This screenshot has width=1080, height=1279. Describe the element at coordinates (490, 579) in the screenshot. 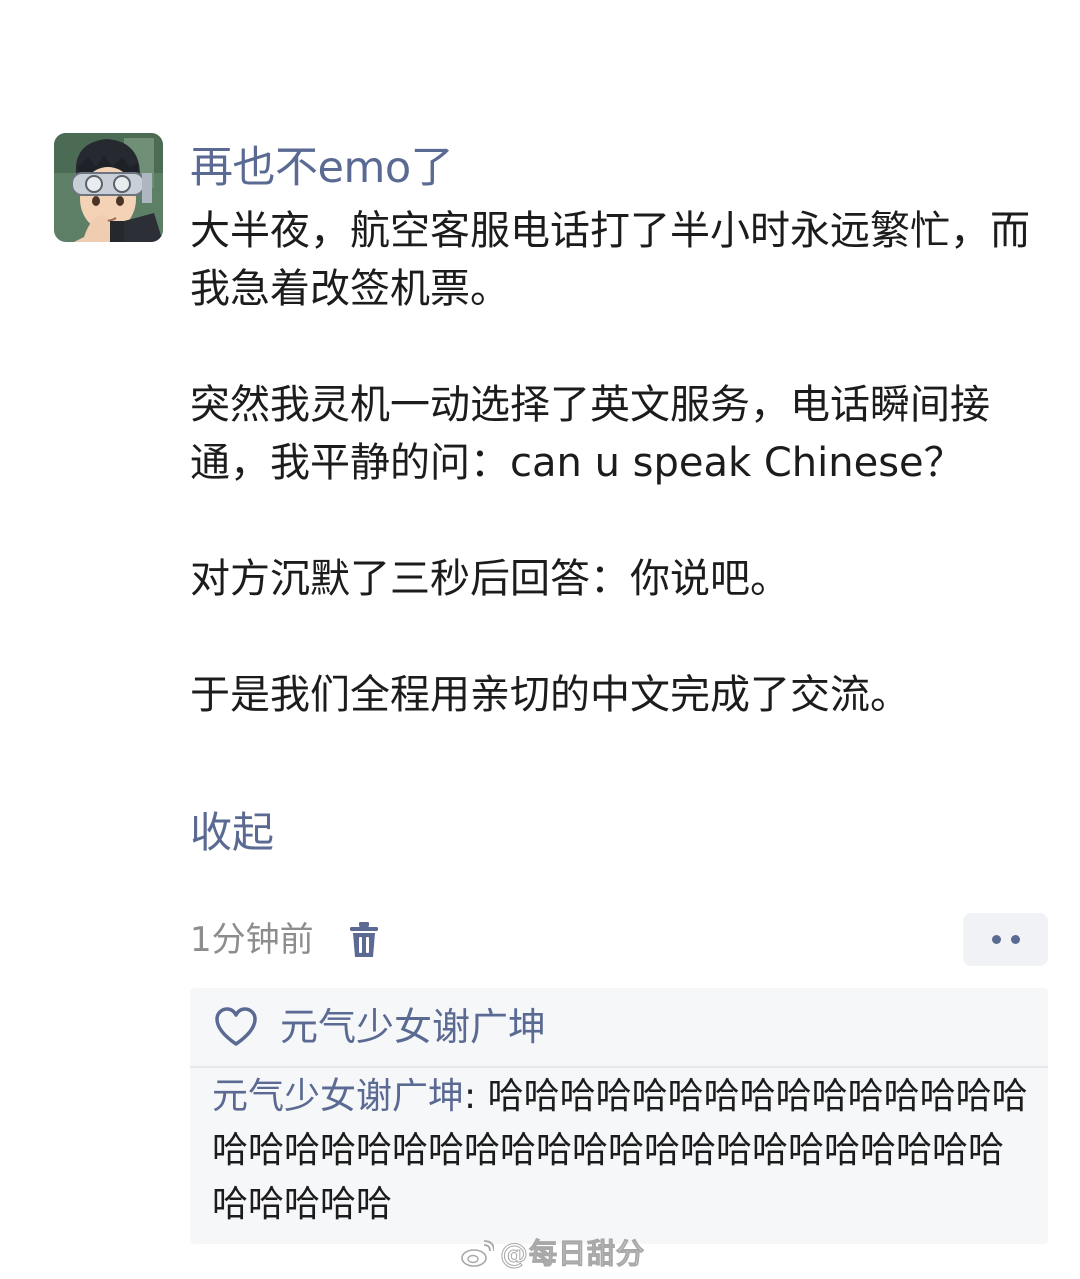

I see `post-paragraph: 对方沉默了三秒后回答：你说吧。` at that location.